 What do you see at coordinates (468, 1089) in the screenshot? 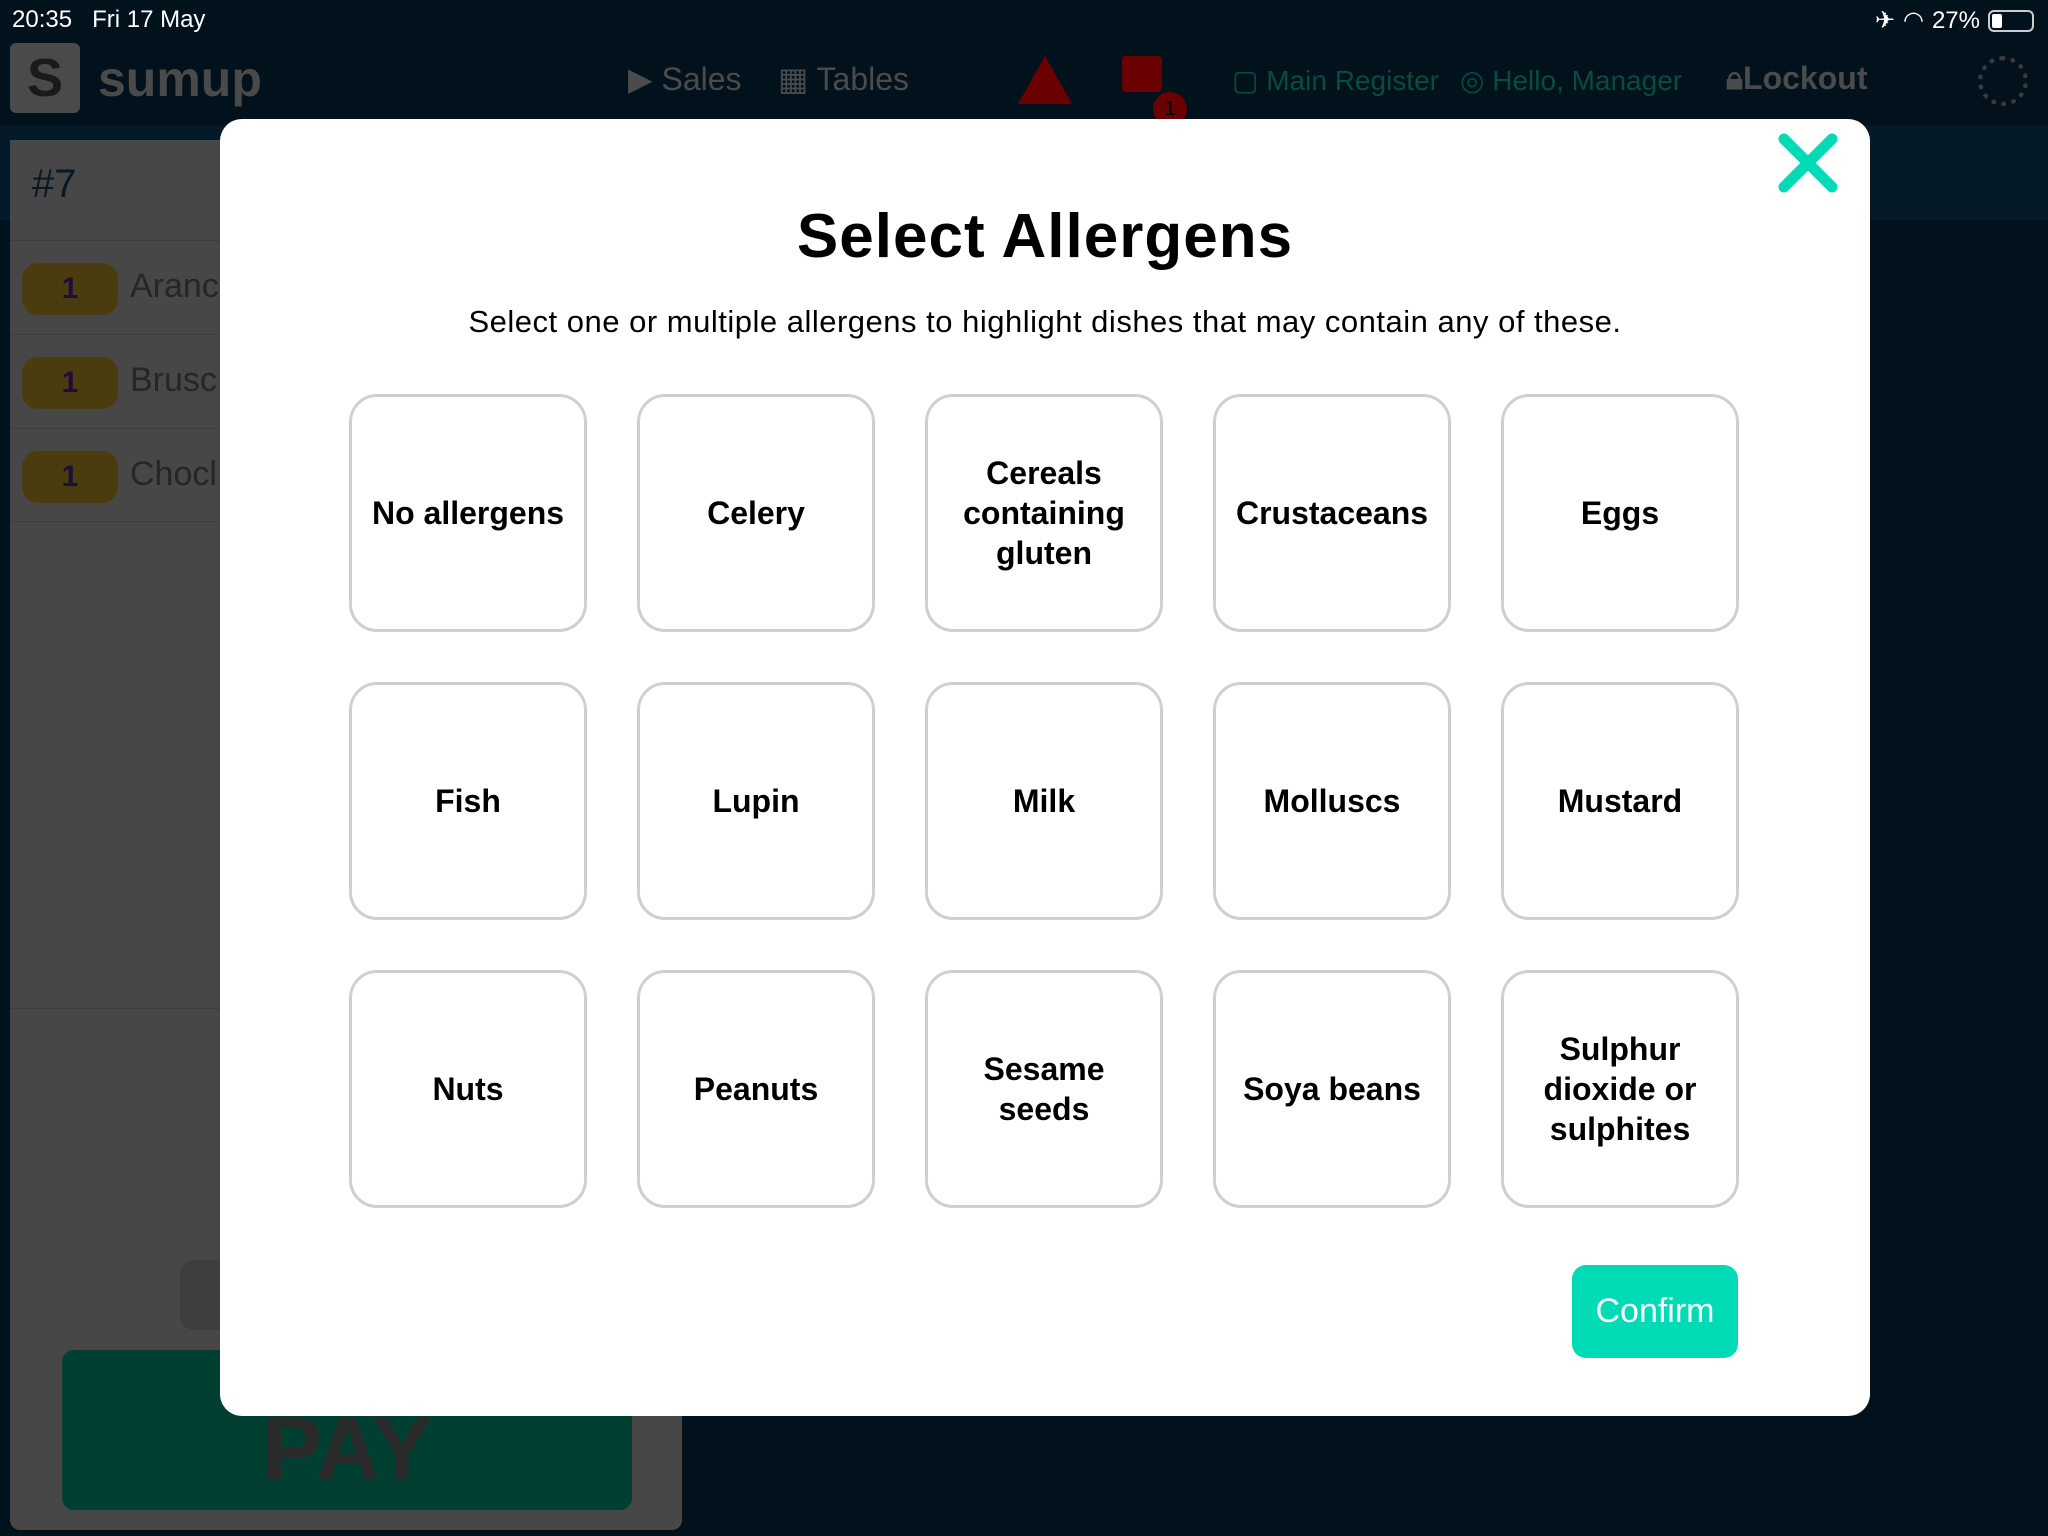
I see `allergen-tile: Nuts` at bounding box center [468, 1089].